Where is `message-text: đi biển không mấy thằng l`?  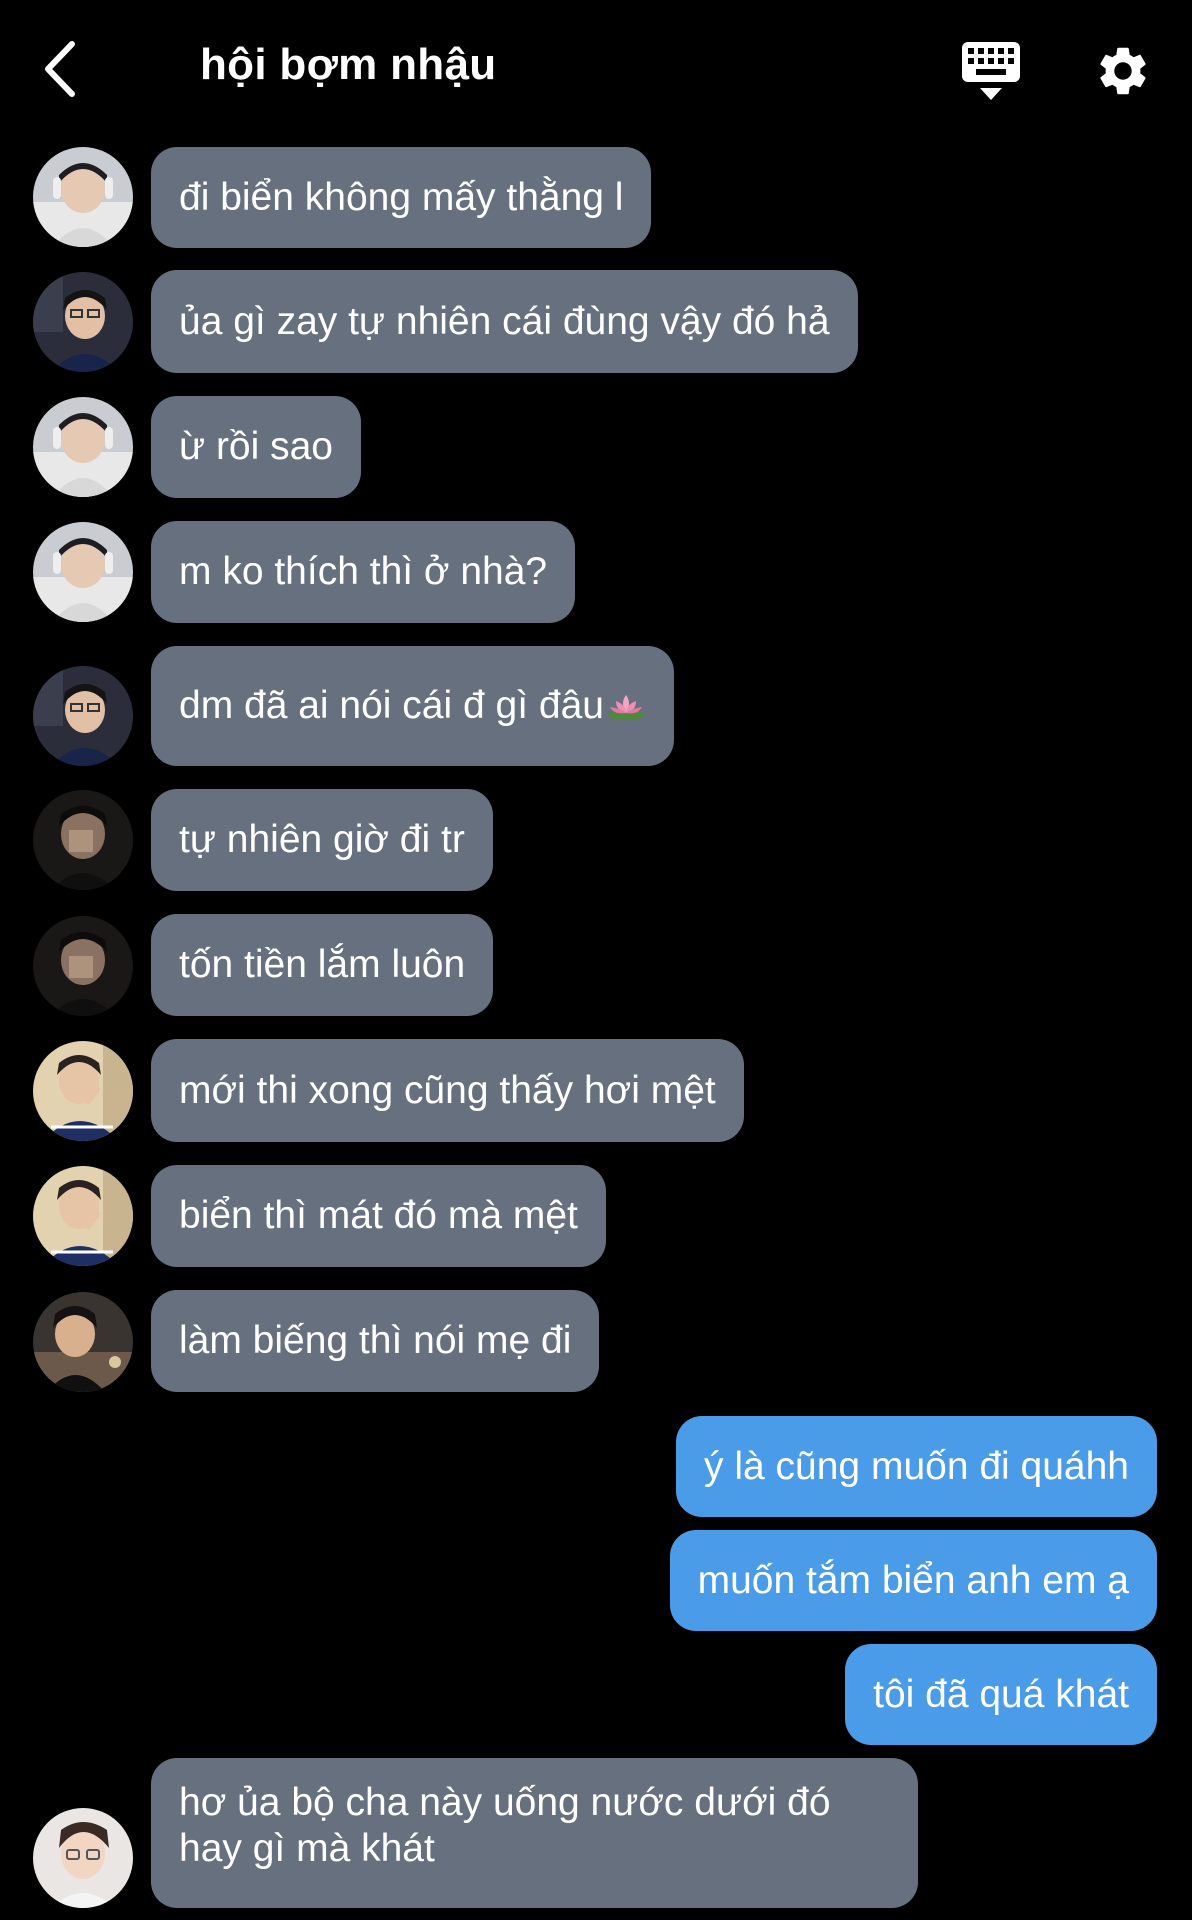 message-text: đi biển không mấy thằng l is located at coordinates (401, 197).